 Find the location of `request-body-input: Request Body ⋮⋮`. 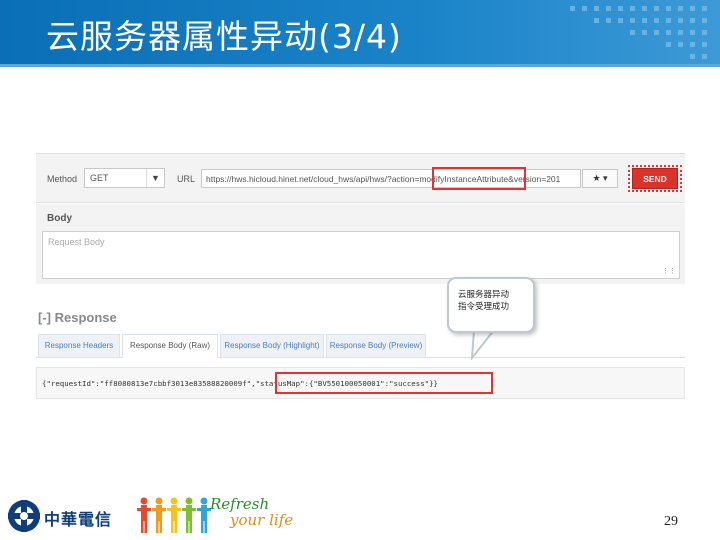

request-body-input: Request Body ⋮⋮ is located at coordinates (361, 255).